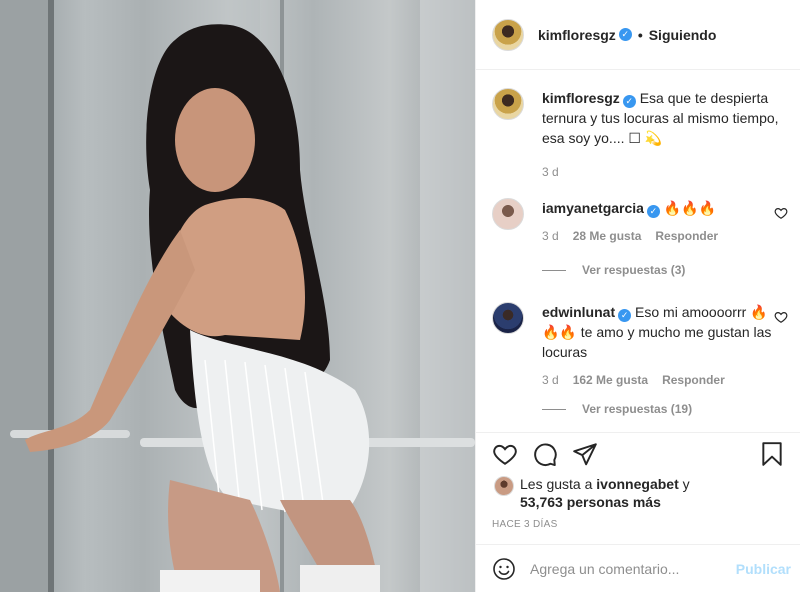 The height and width of the screenshot is (592, 800). Describe the element at coordinates (607, 236) in the screenshot. I see `comment-like-count: 28 Me gusta` at that location.